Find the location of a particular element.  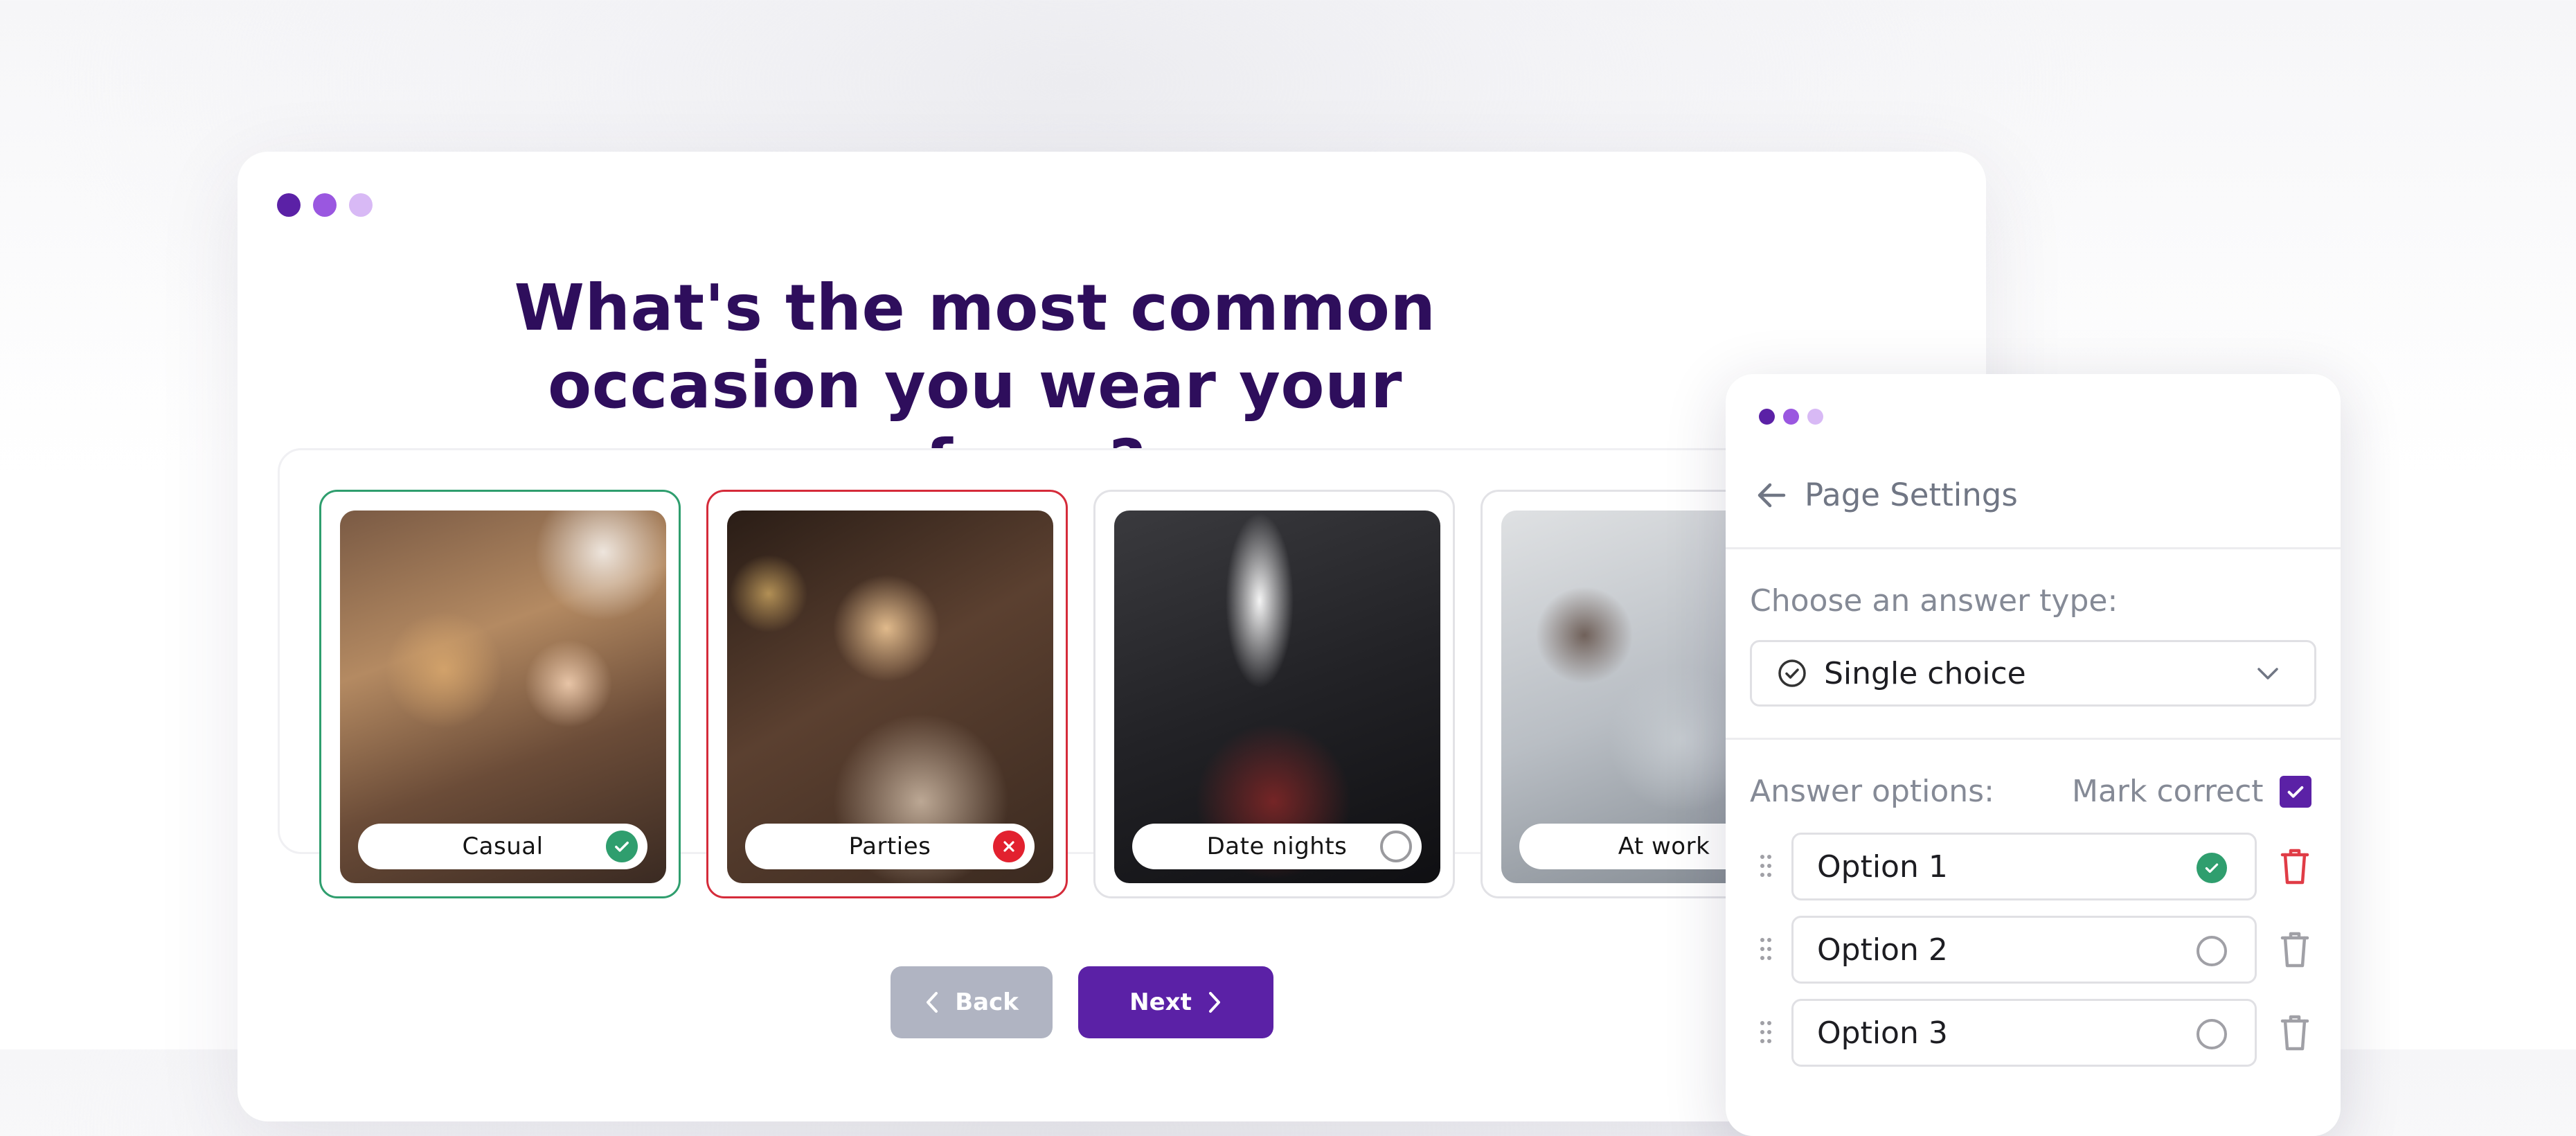

answer-type-label: Choose an answer type: is located at coordinates (1934, 601).